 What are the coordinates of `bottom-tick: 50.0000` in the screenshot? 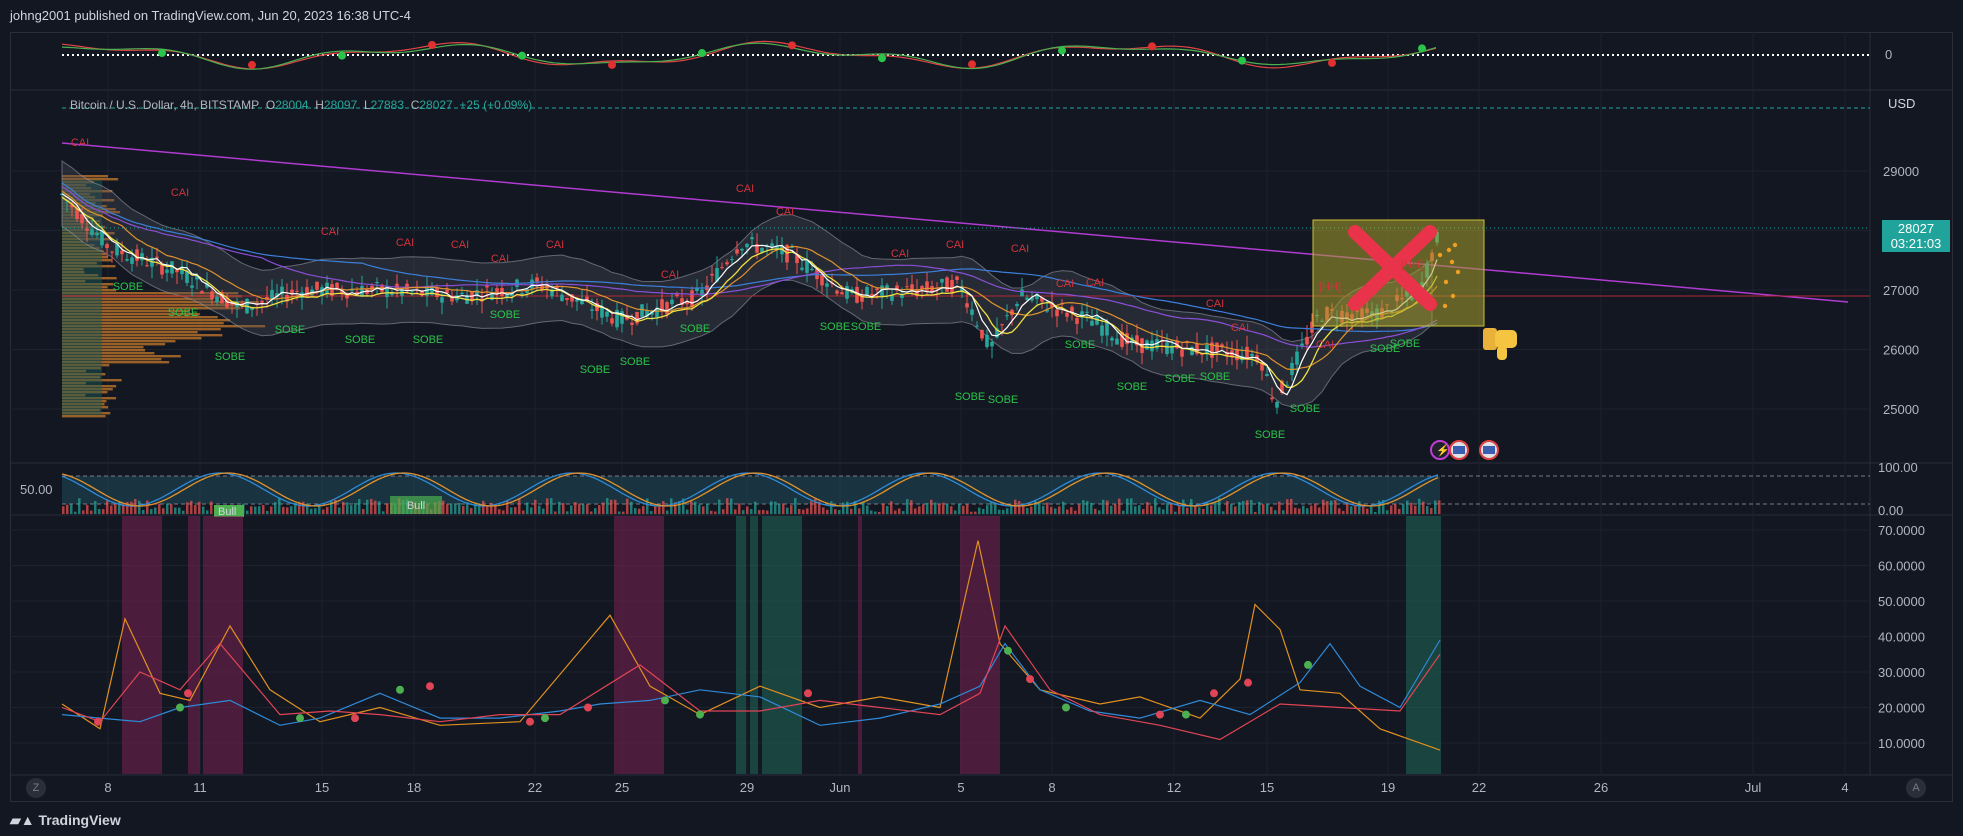 It's located at (1901, 601).